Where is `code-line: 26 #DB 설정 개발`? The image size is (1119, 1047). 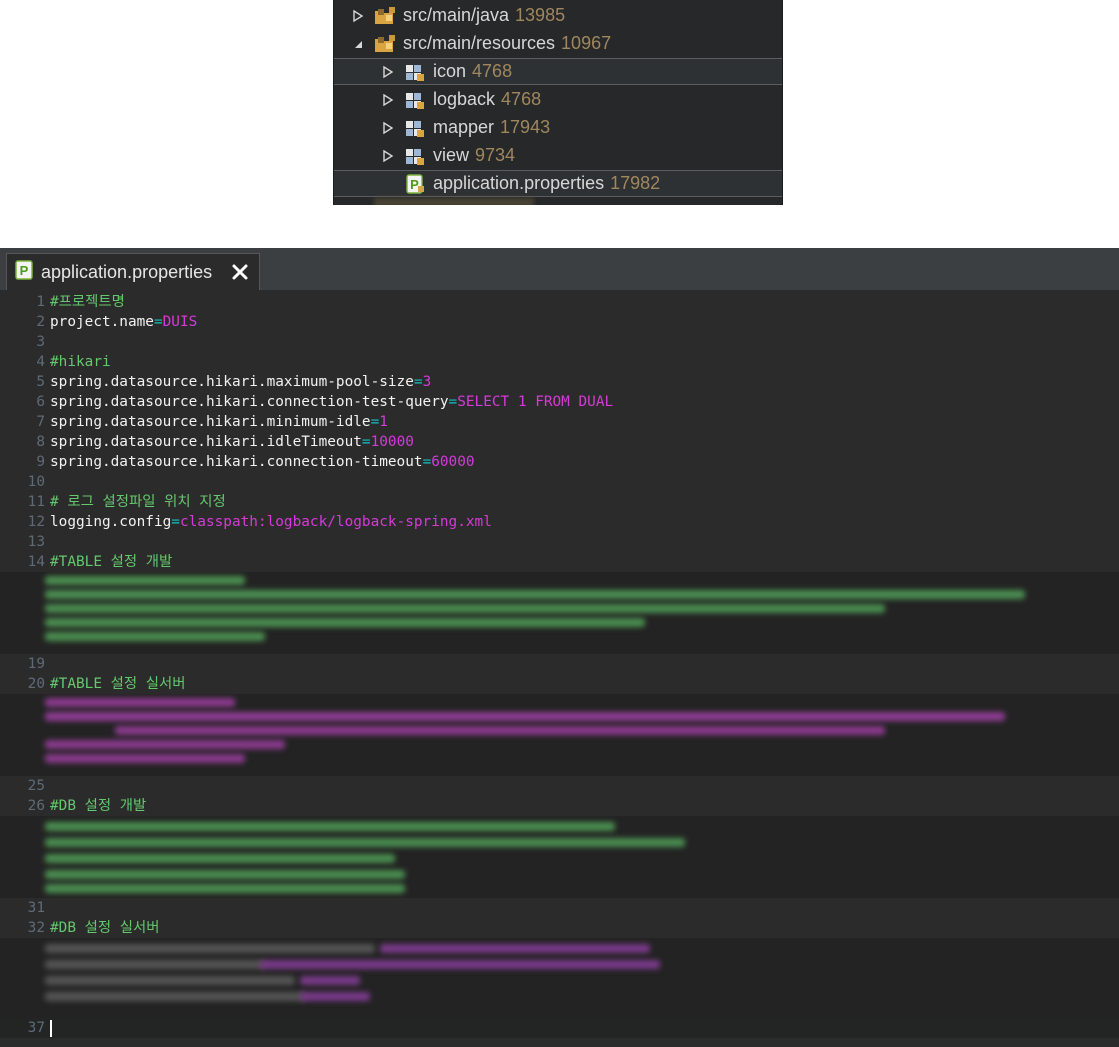 code-line: 26 #DB 설정 개발 is located at coordinates (559, 806).